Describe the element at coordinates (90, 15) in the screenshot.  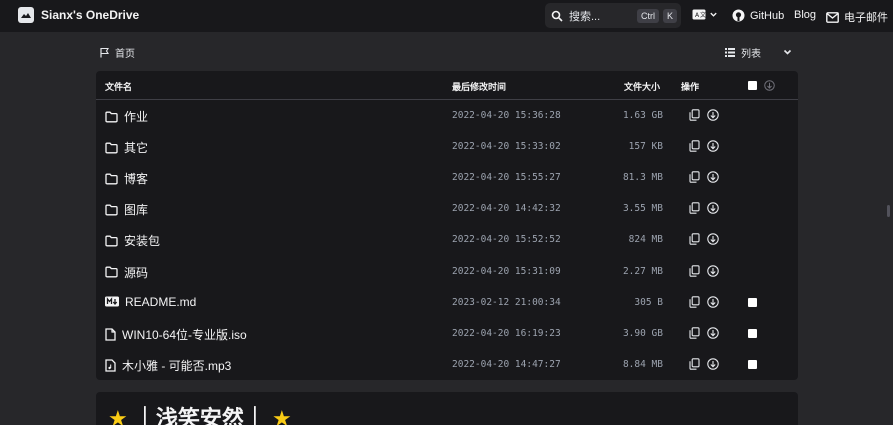
I see `site-title: Sianx's OneDrive` at that location.